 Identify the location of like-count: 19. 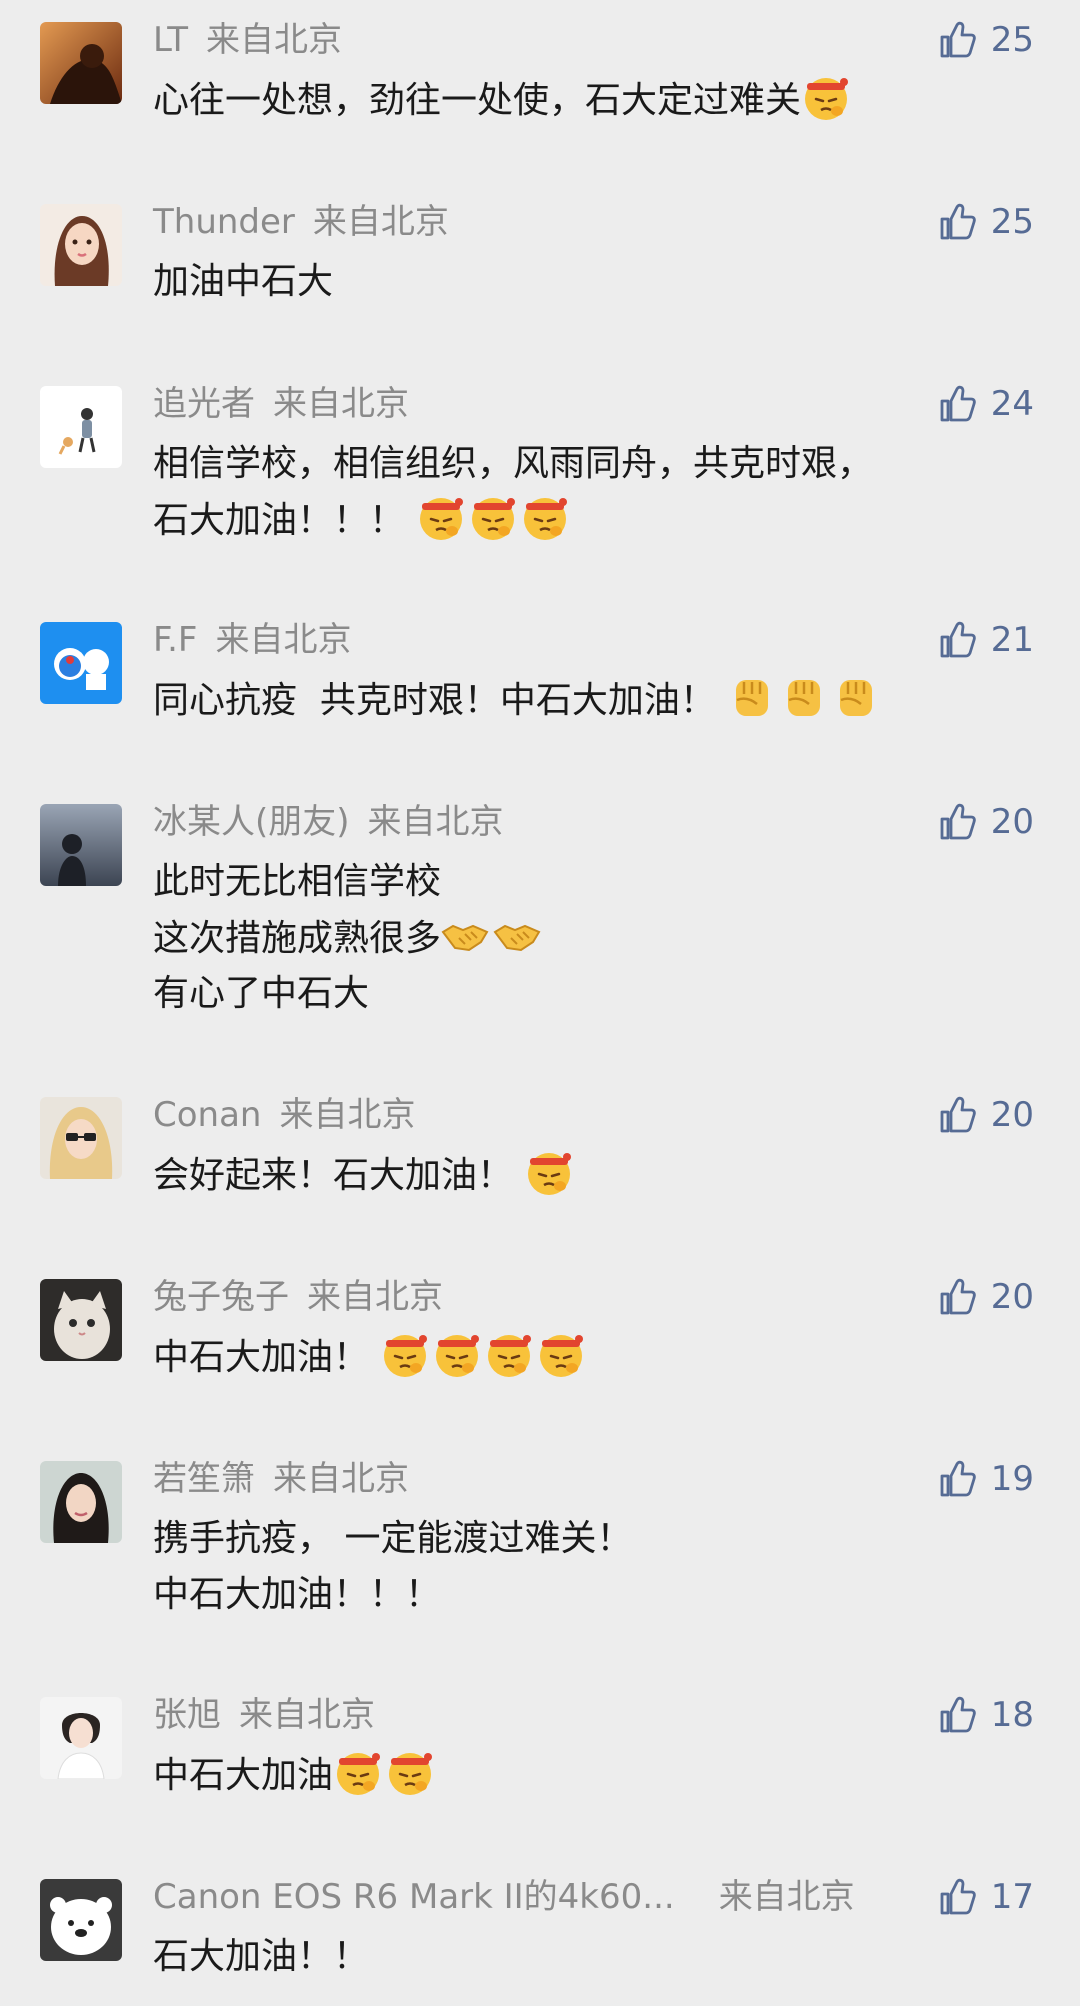
(1012, 1479).